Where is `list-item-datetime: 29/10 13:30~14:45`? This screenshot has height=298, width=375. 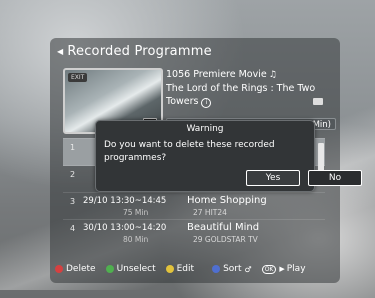
list-item-datetime: 29/10 13:30~14:45 is located at coordinates (124, 201).